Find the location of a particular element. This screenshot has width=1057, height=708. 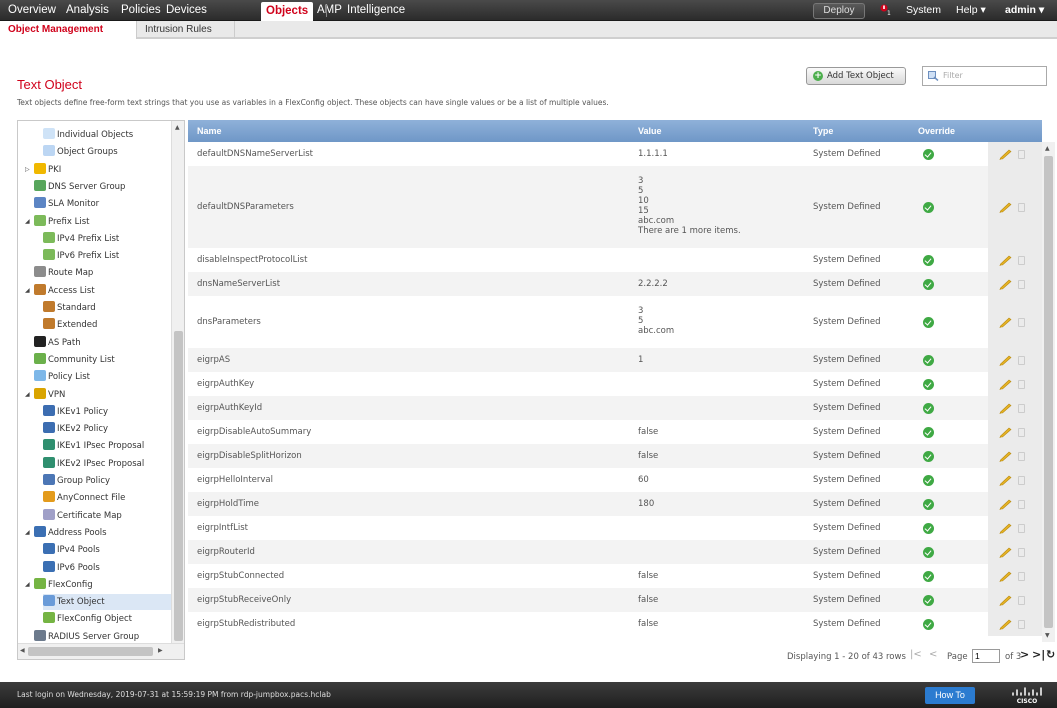

sidebar-horizontal-scrollbar: ◀ ▶ is located at coordinates (101, 651).